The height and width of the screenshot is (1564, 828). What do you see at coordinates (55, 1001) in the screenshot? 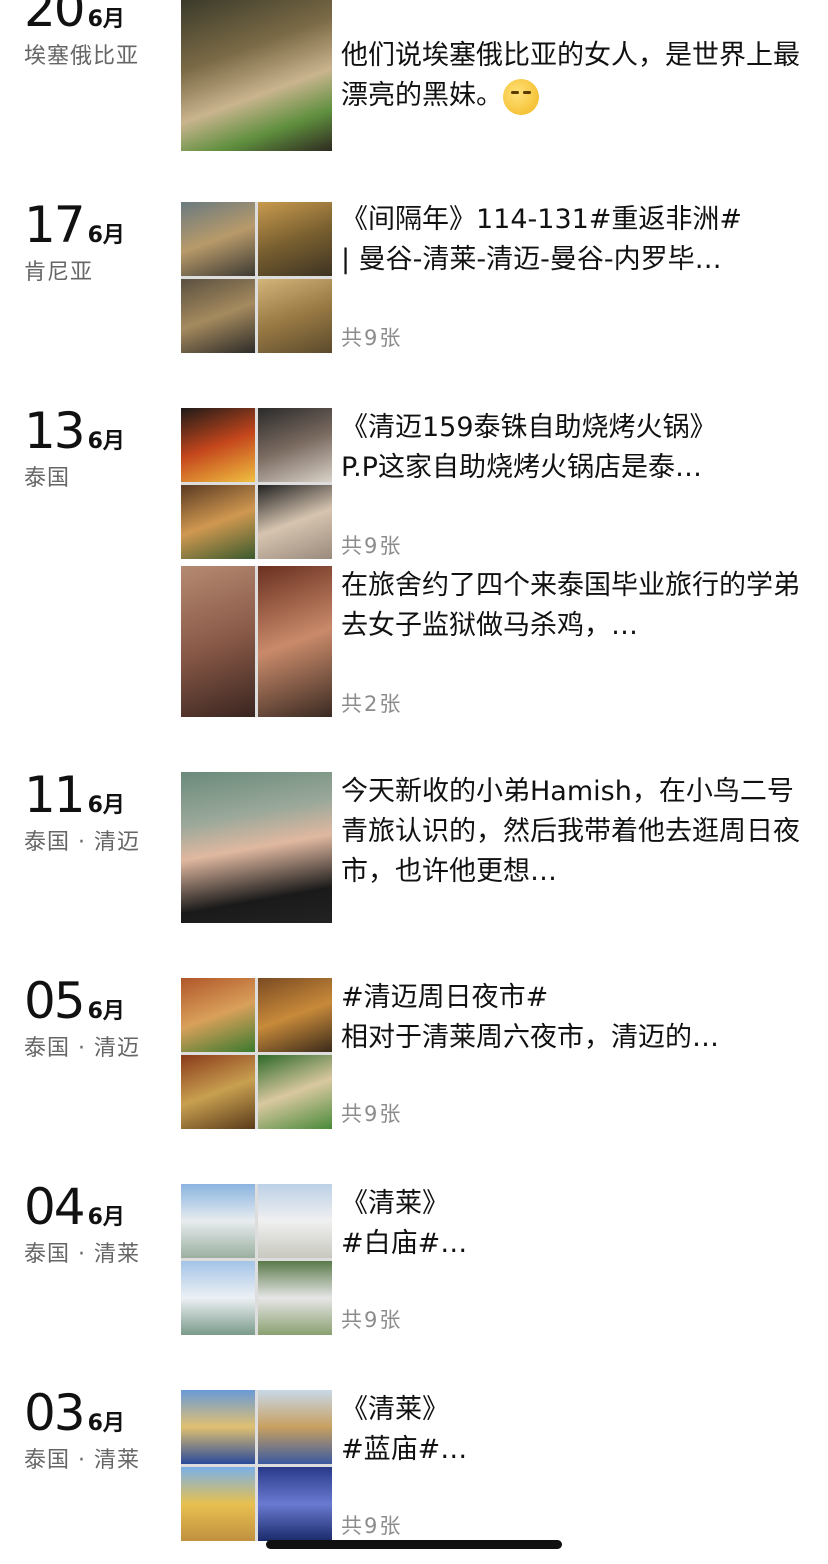
I see `date-day: 05` at bounding box center [55, 1001].